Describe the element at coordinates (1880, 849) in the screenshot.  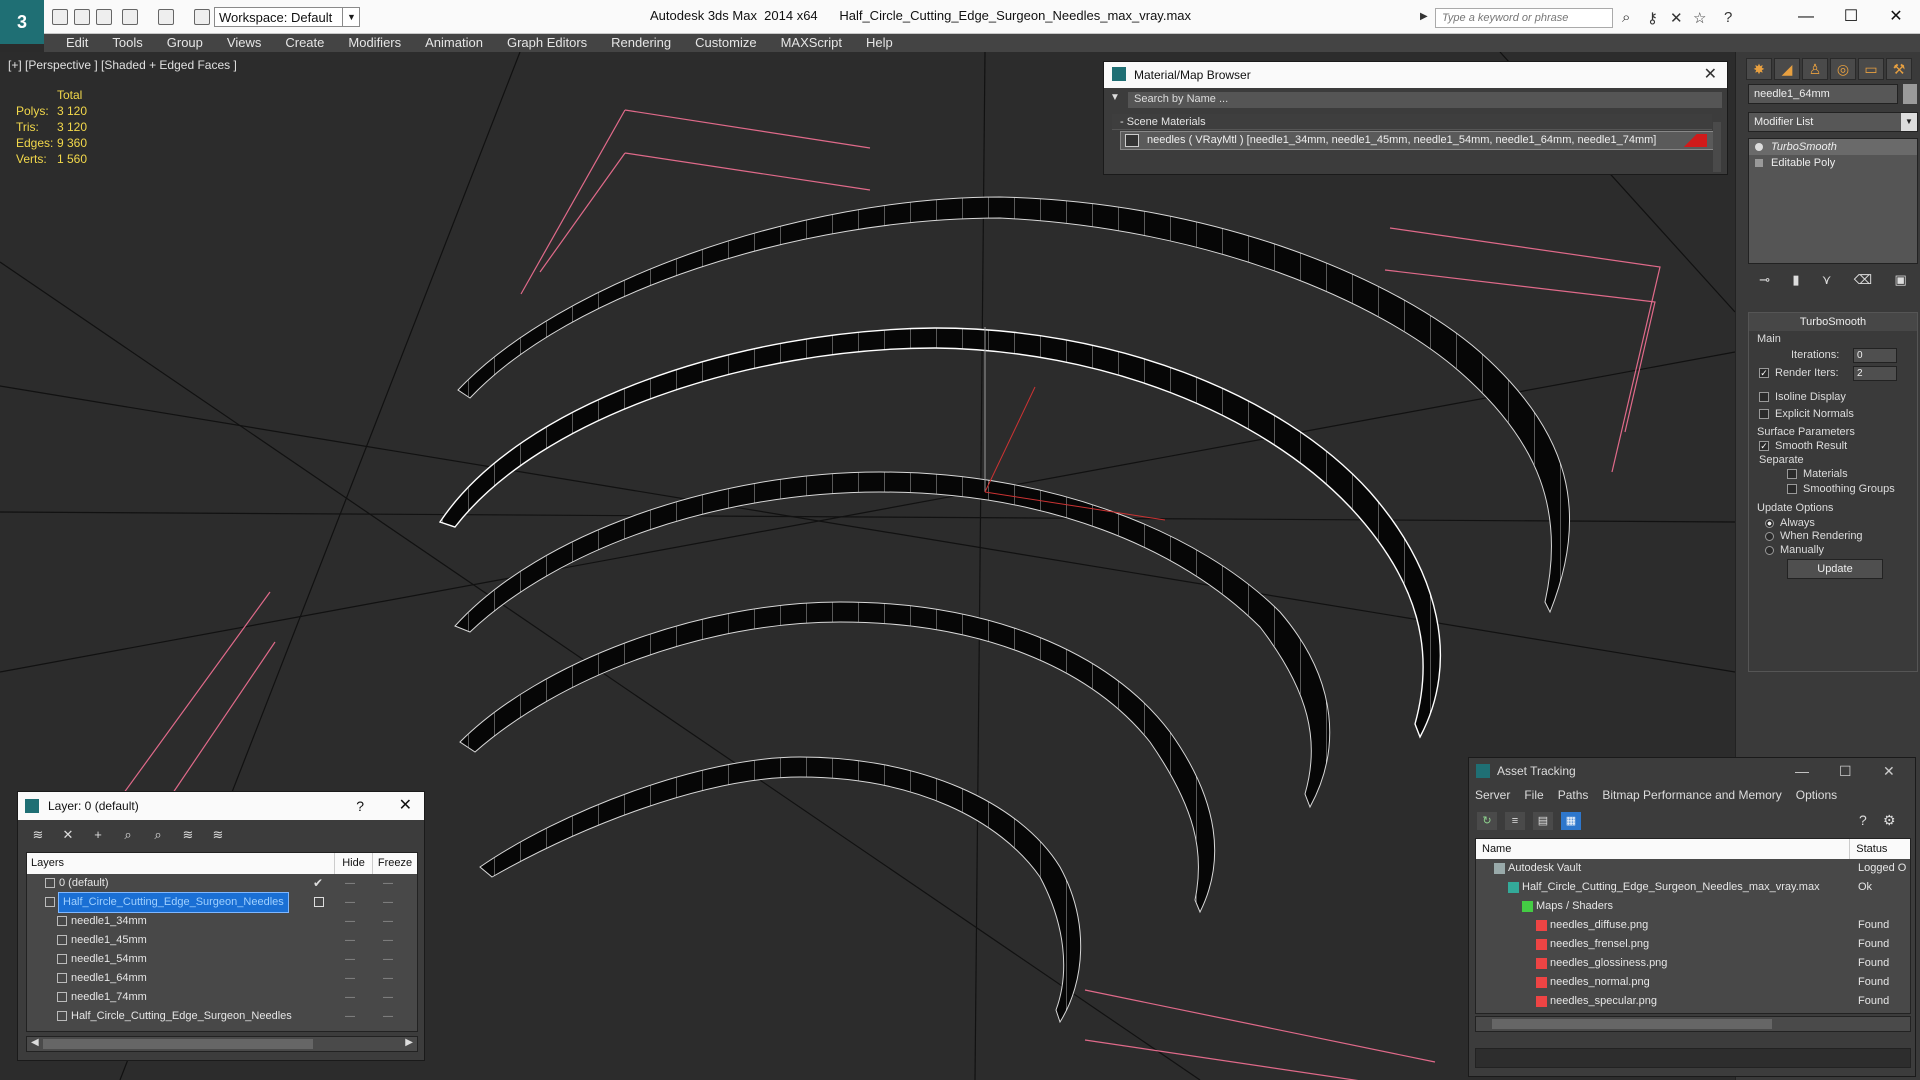
I see `status-column-header: Status` at that location.